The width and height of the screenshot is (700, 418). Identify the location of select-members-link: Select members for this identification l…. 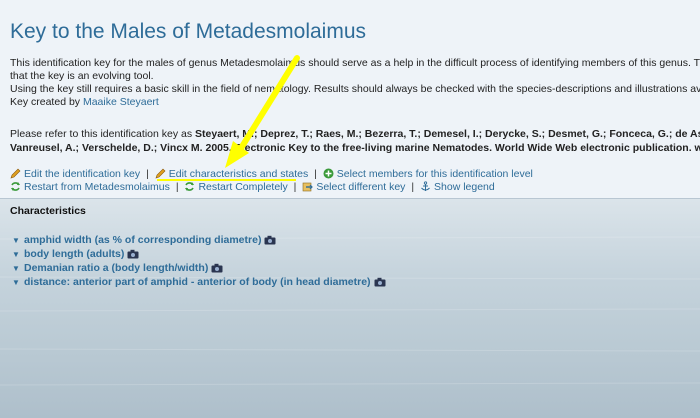
(435, 174).